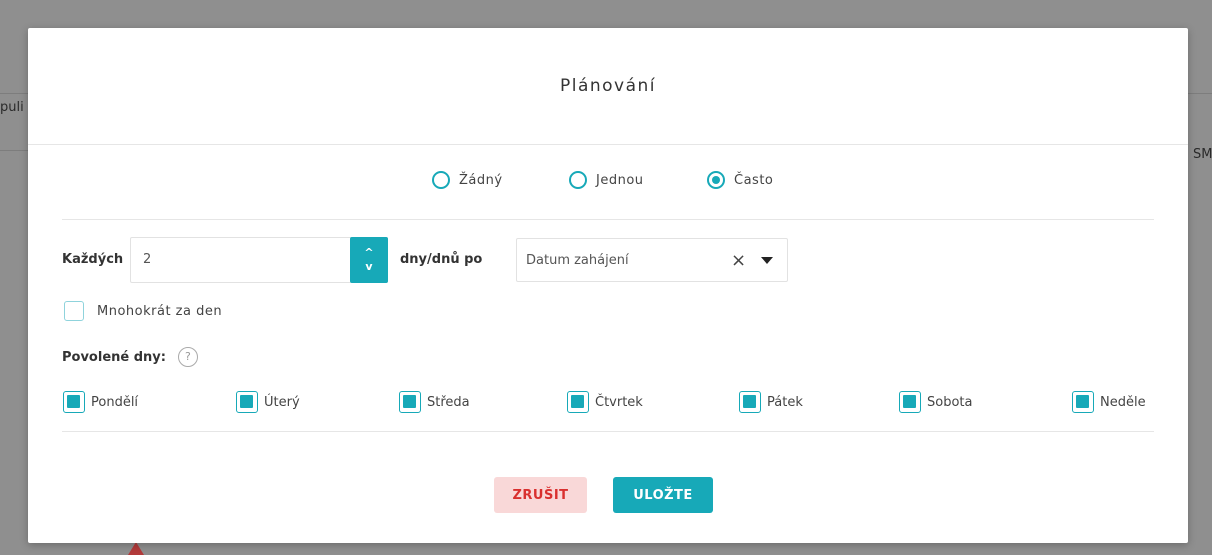 The height and width of the screenshot is (555, 1212). Describe the element at coordinates (785, 402) in the screenshot. I see `day-label: Pátek` at that location.